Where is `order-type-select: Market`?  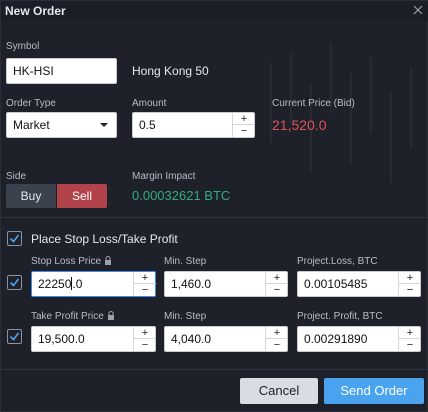
order-type-select: Market is located at coordinates (61, 125).